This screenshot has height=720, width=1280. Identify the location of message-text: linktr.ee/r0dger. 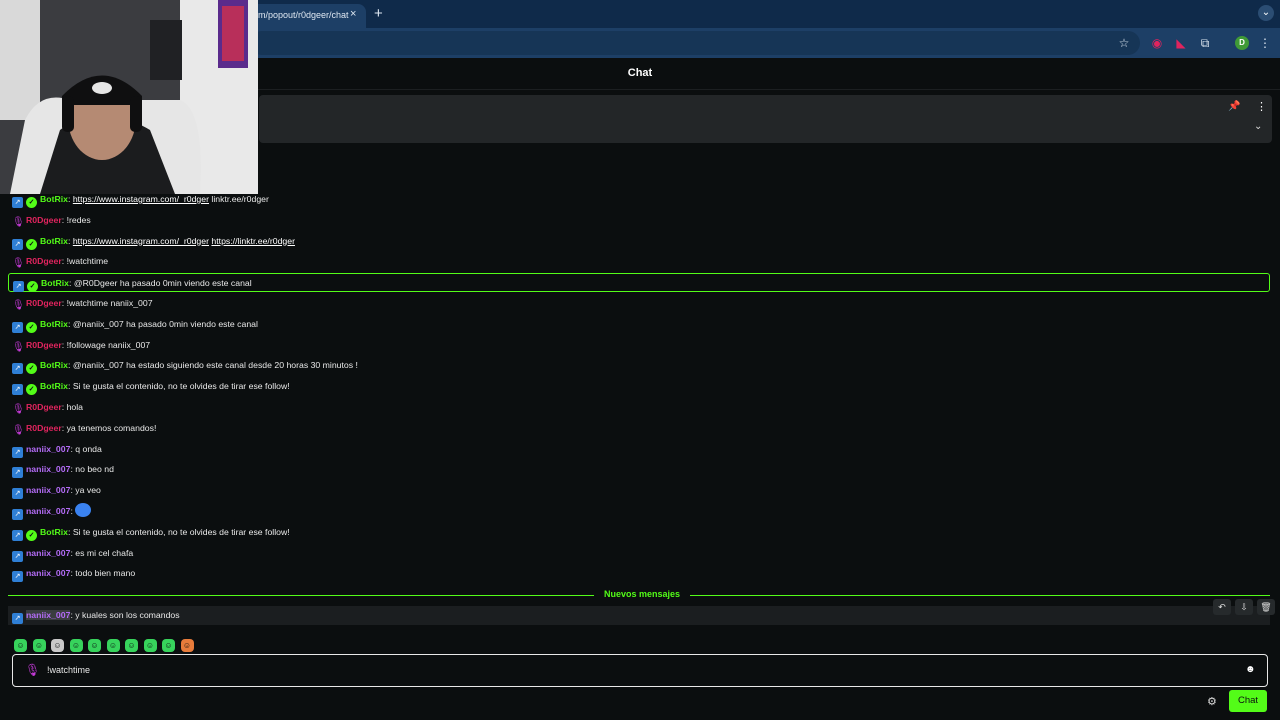
(239, 199).